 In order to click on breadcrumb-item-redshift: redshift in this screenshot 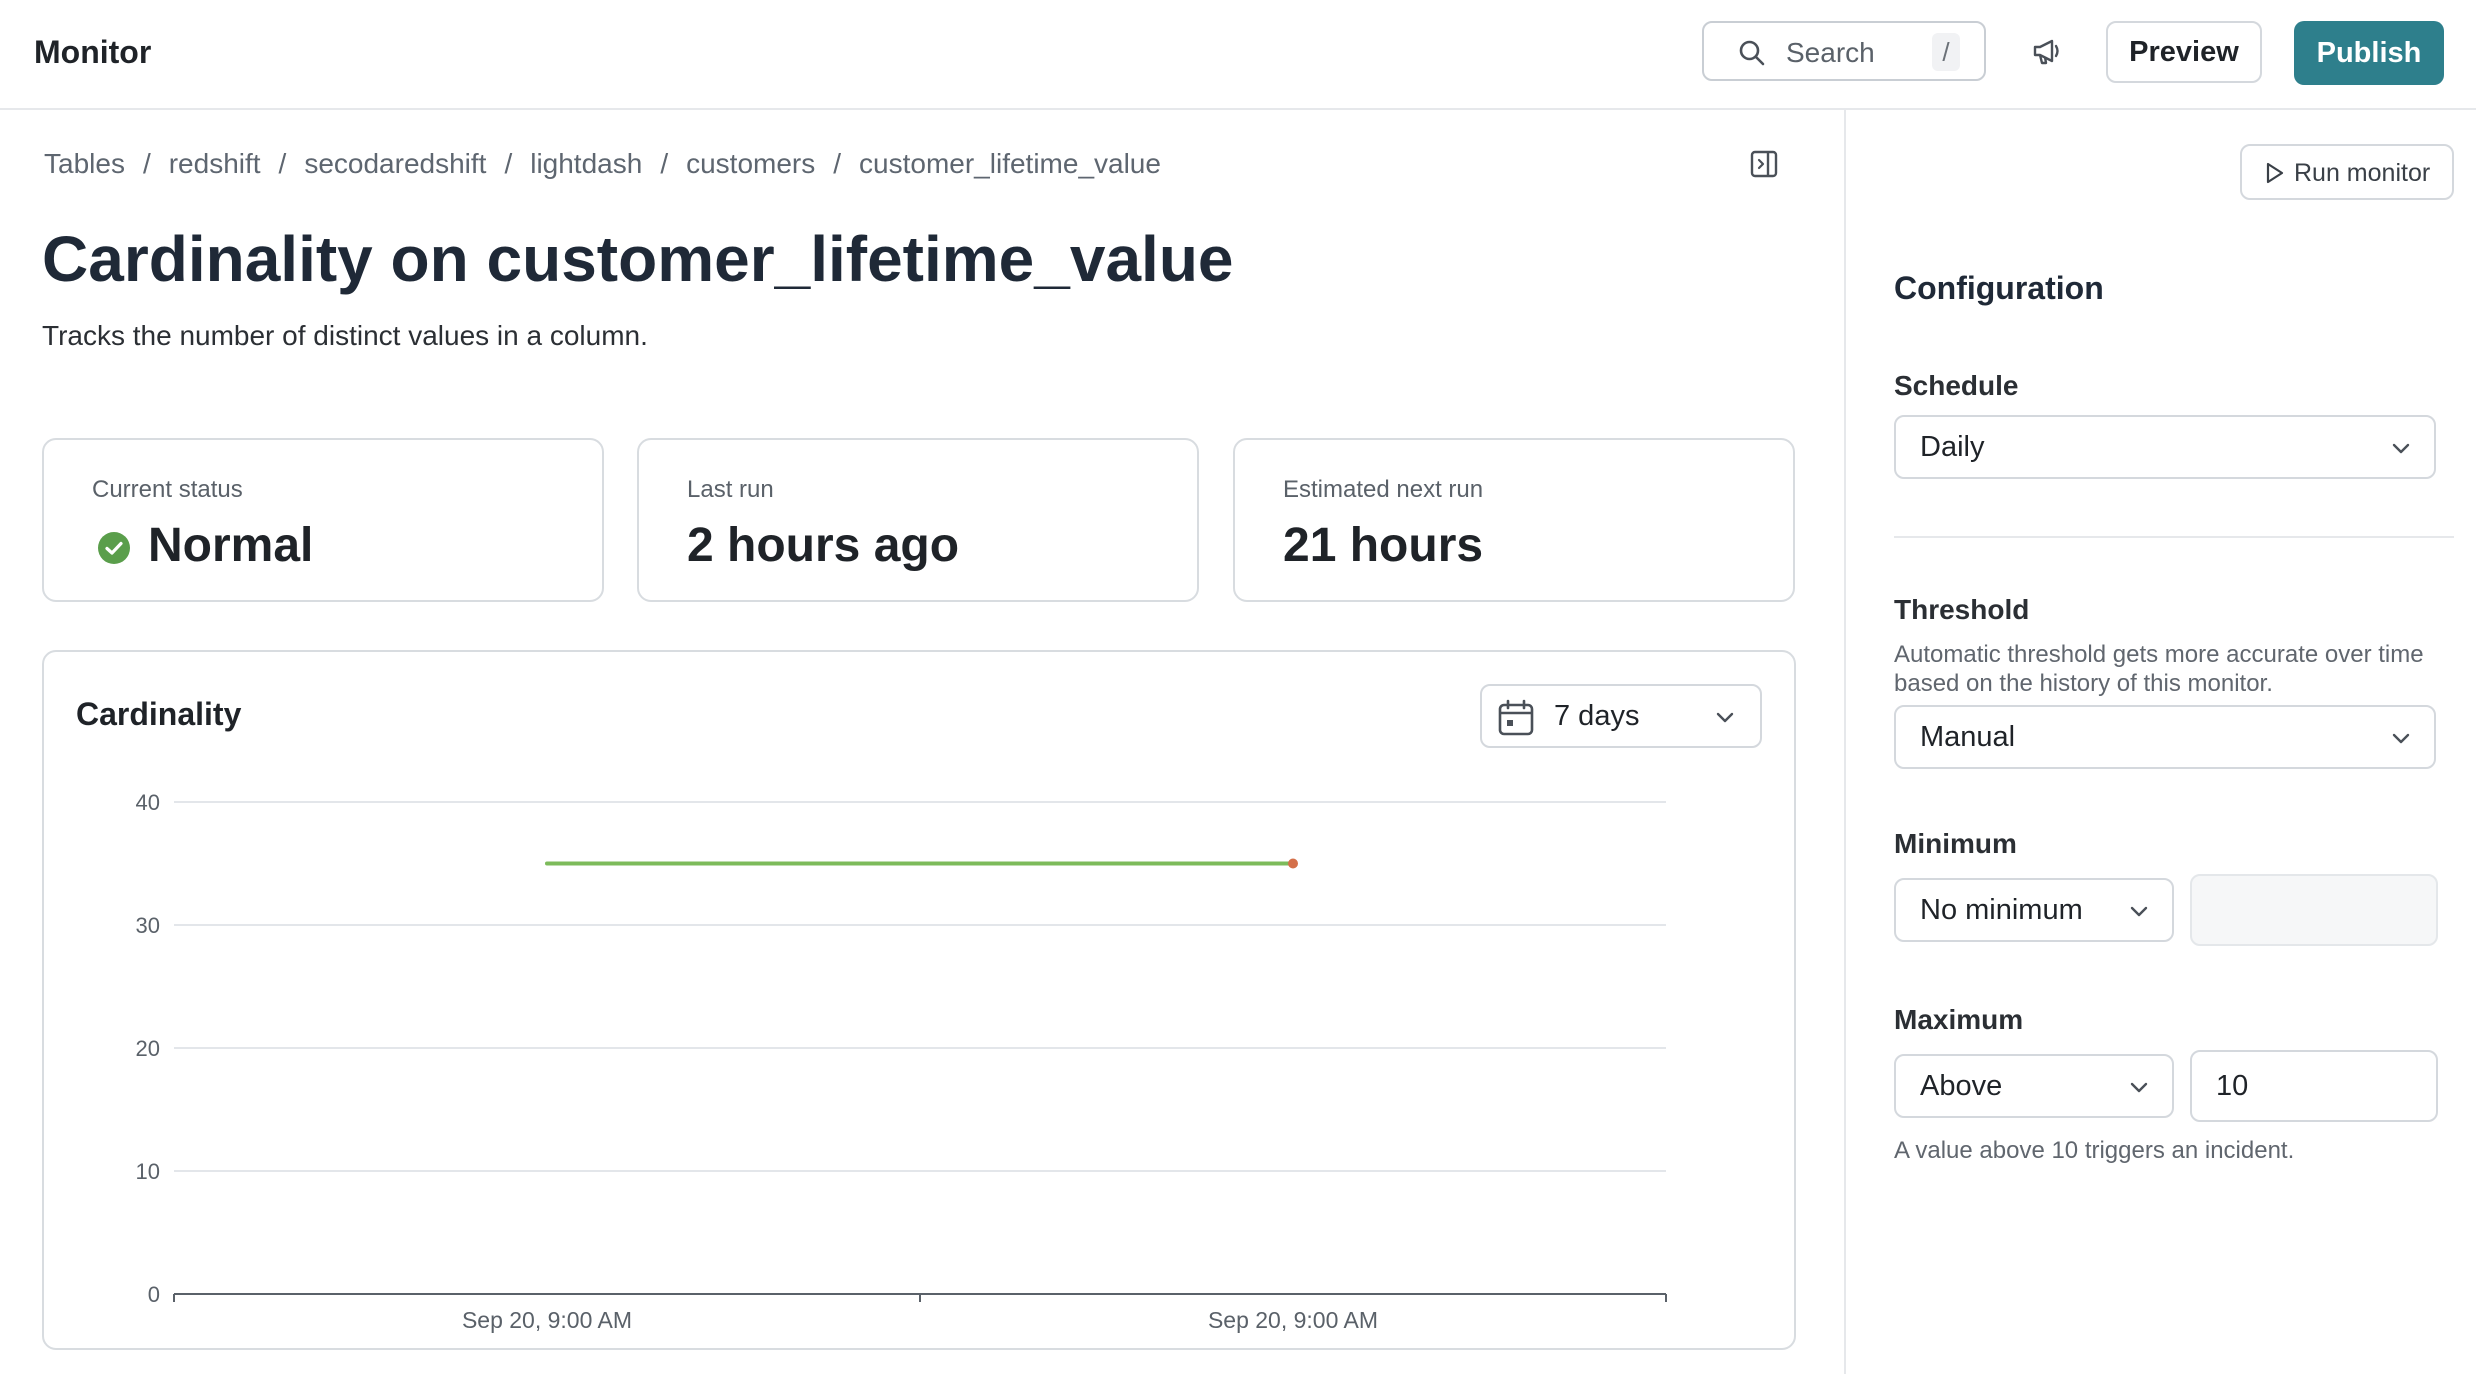, I will do `click(215, 163)`.